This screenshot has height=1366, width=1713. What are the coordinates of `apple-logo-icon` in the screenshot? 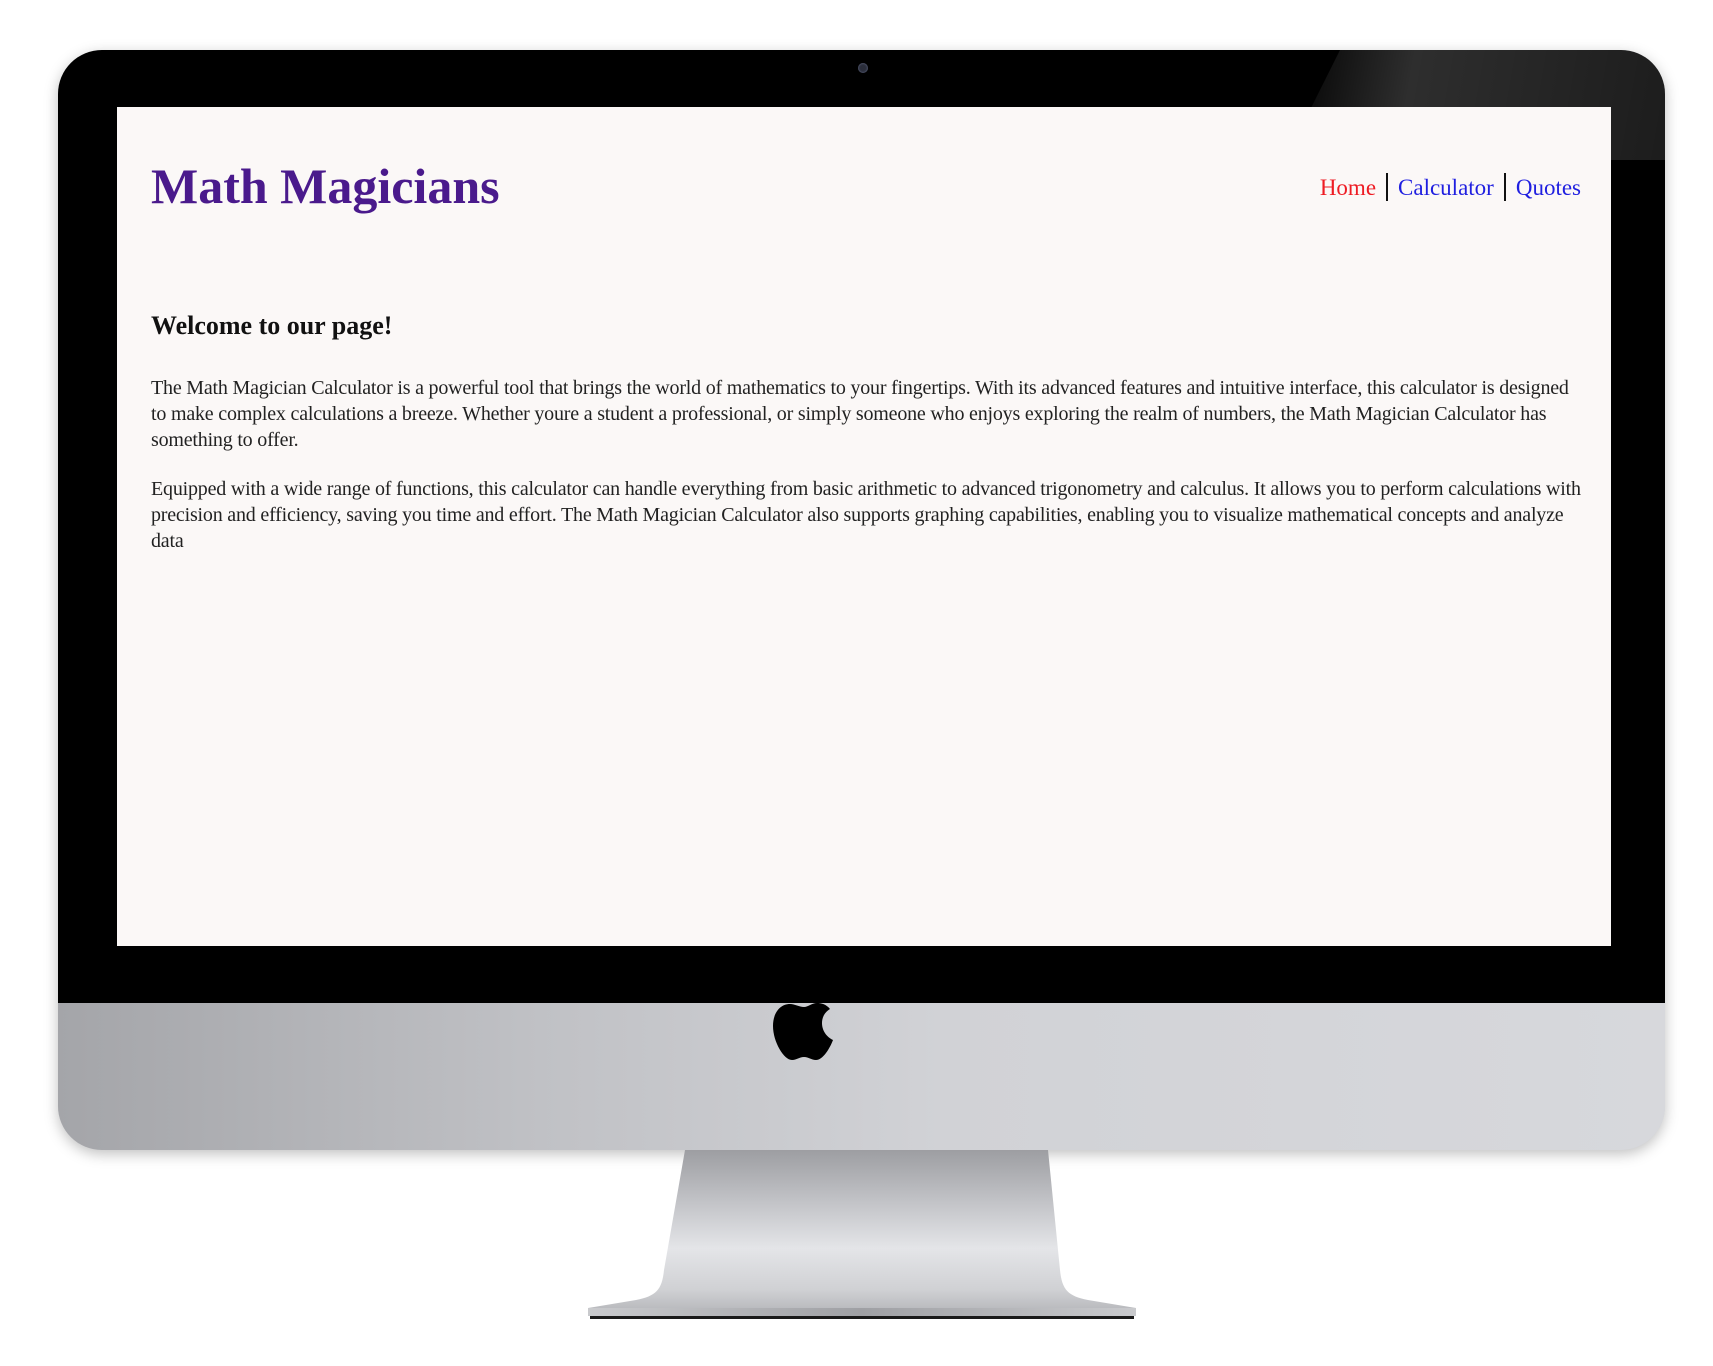 It's located at (803, 1024).